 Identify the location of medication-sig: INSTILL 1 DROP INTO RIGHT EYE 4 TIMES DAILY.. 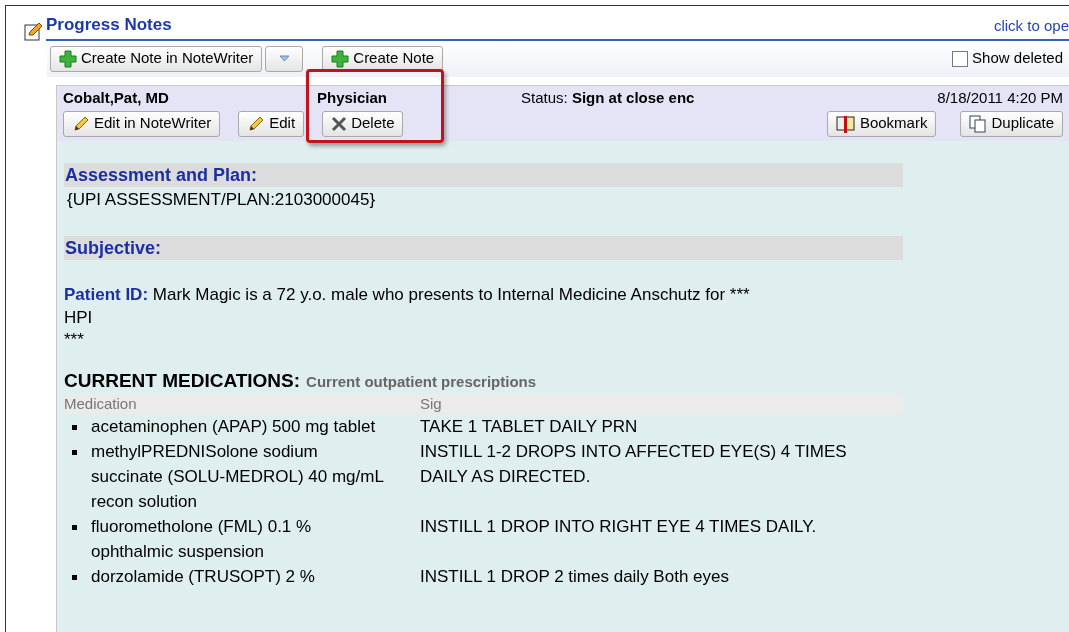
(619, 526).